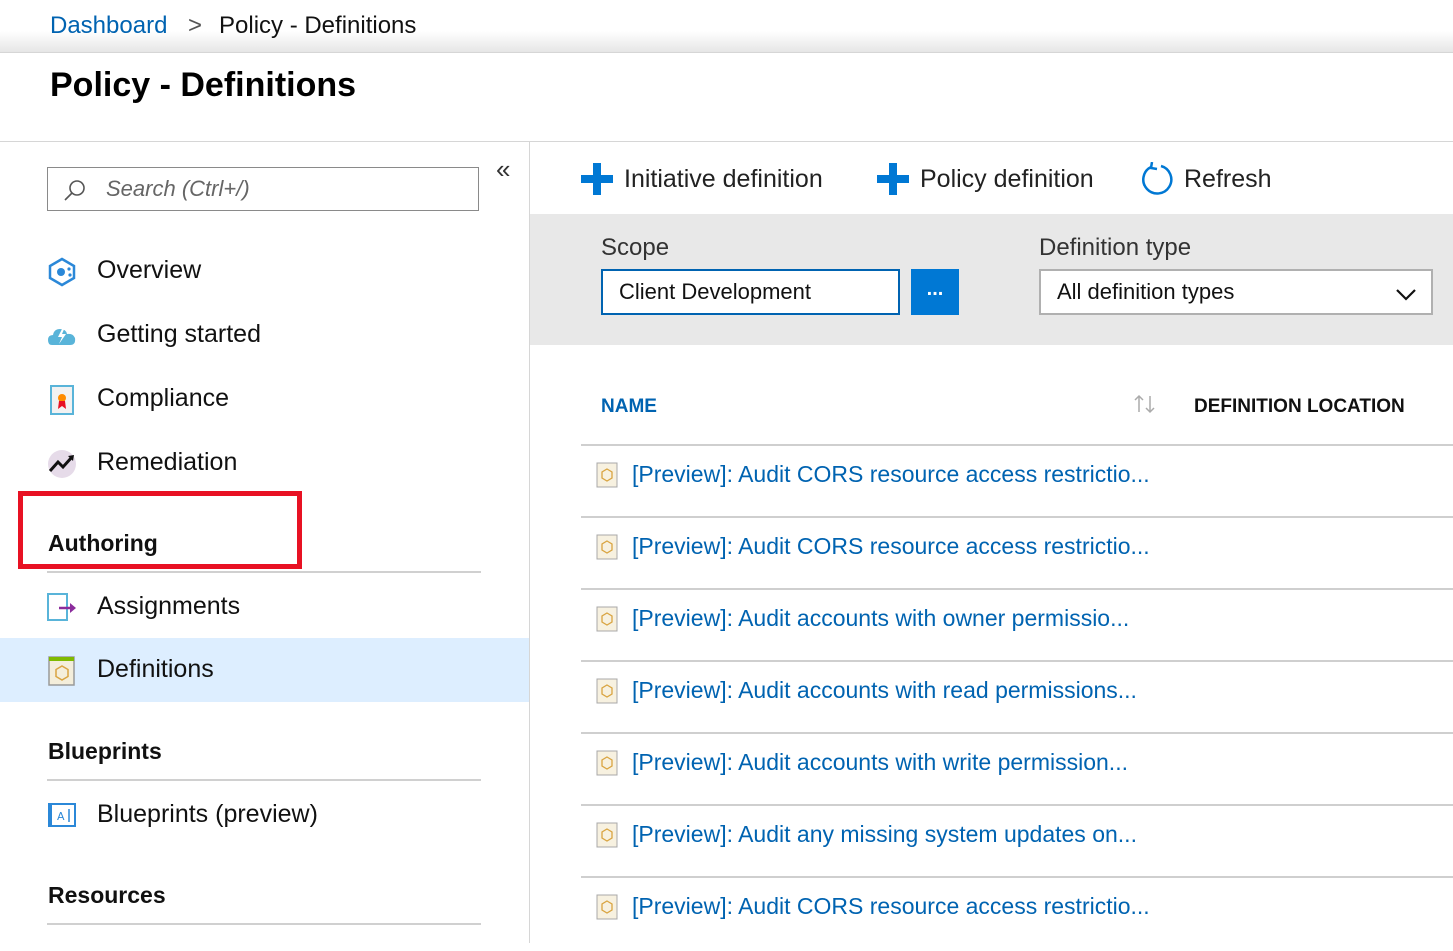 The height and width of the screenshot is (951, 1453). What do you see at coordinates (62, 336) in the screenshot?
I see `cloud-lightning-icon` at bounding box center [62, 336].